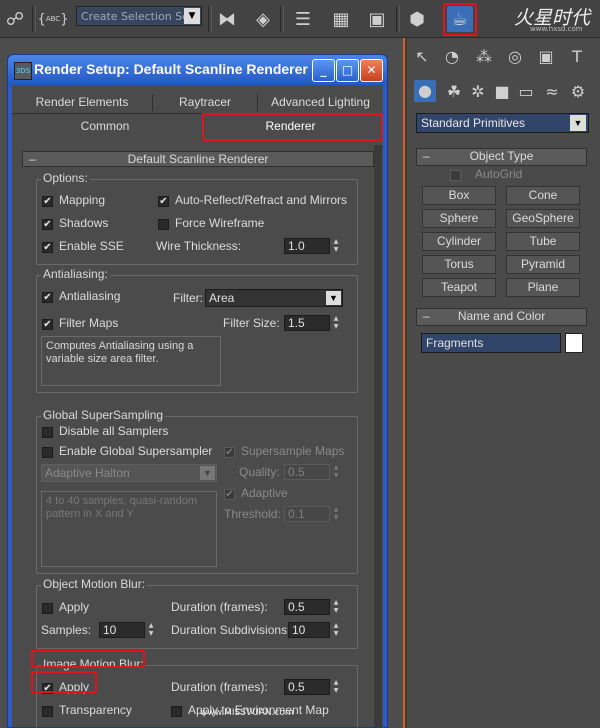 This screenshot has width=600, height=728. I want to click on shadows-checkbox: ✔, so click(47, 224).